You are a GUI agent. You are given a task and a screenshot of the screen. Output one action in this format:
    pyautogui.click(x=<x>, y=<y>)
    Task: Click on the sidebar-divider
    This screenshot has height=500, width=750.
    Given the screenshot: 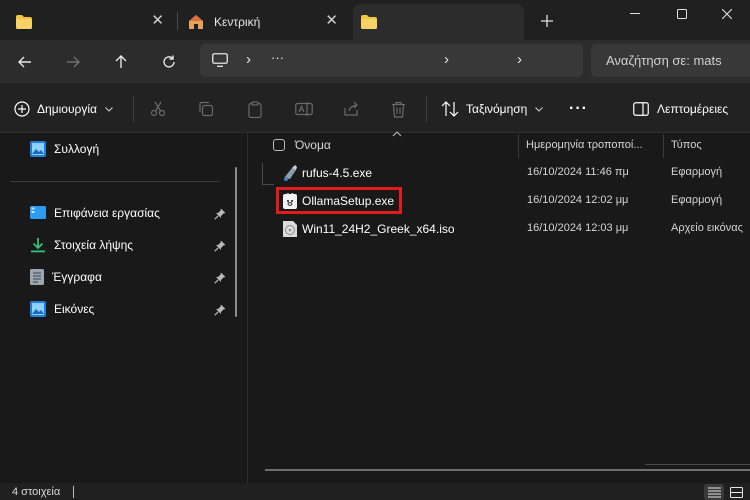 What is the action you would take?
    pyautogui.click(x=115, y=181)
    